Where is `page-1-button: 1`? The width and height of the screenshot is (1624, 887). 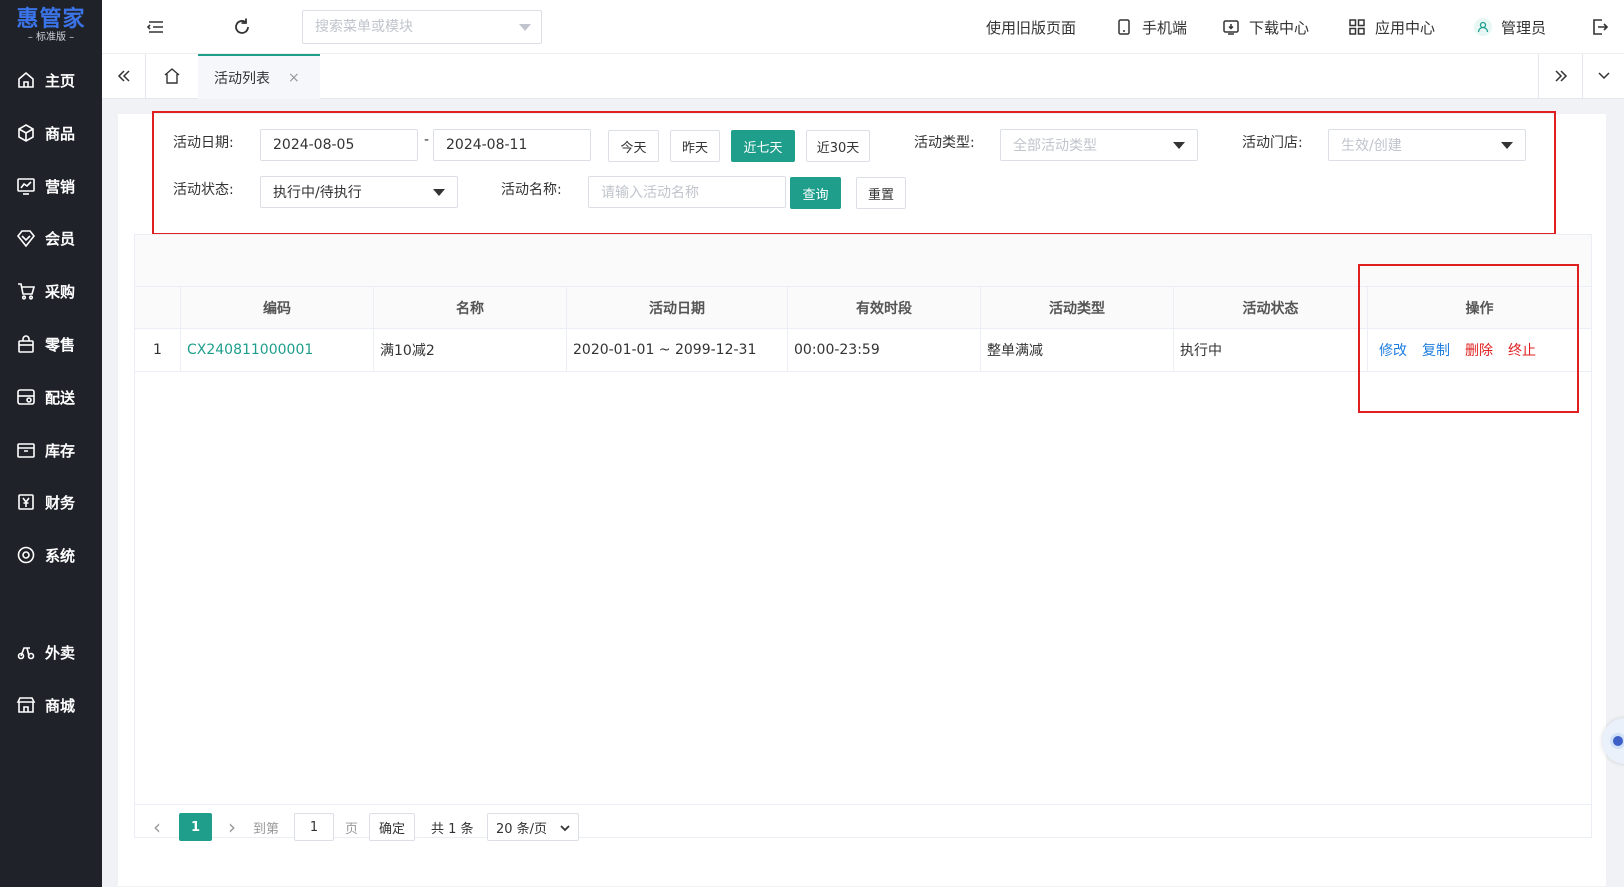
page-1-button: 1 is located at coordinates (195, 827).